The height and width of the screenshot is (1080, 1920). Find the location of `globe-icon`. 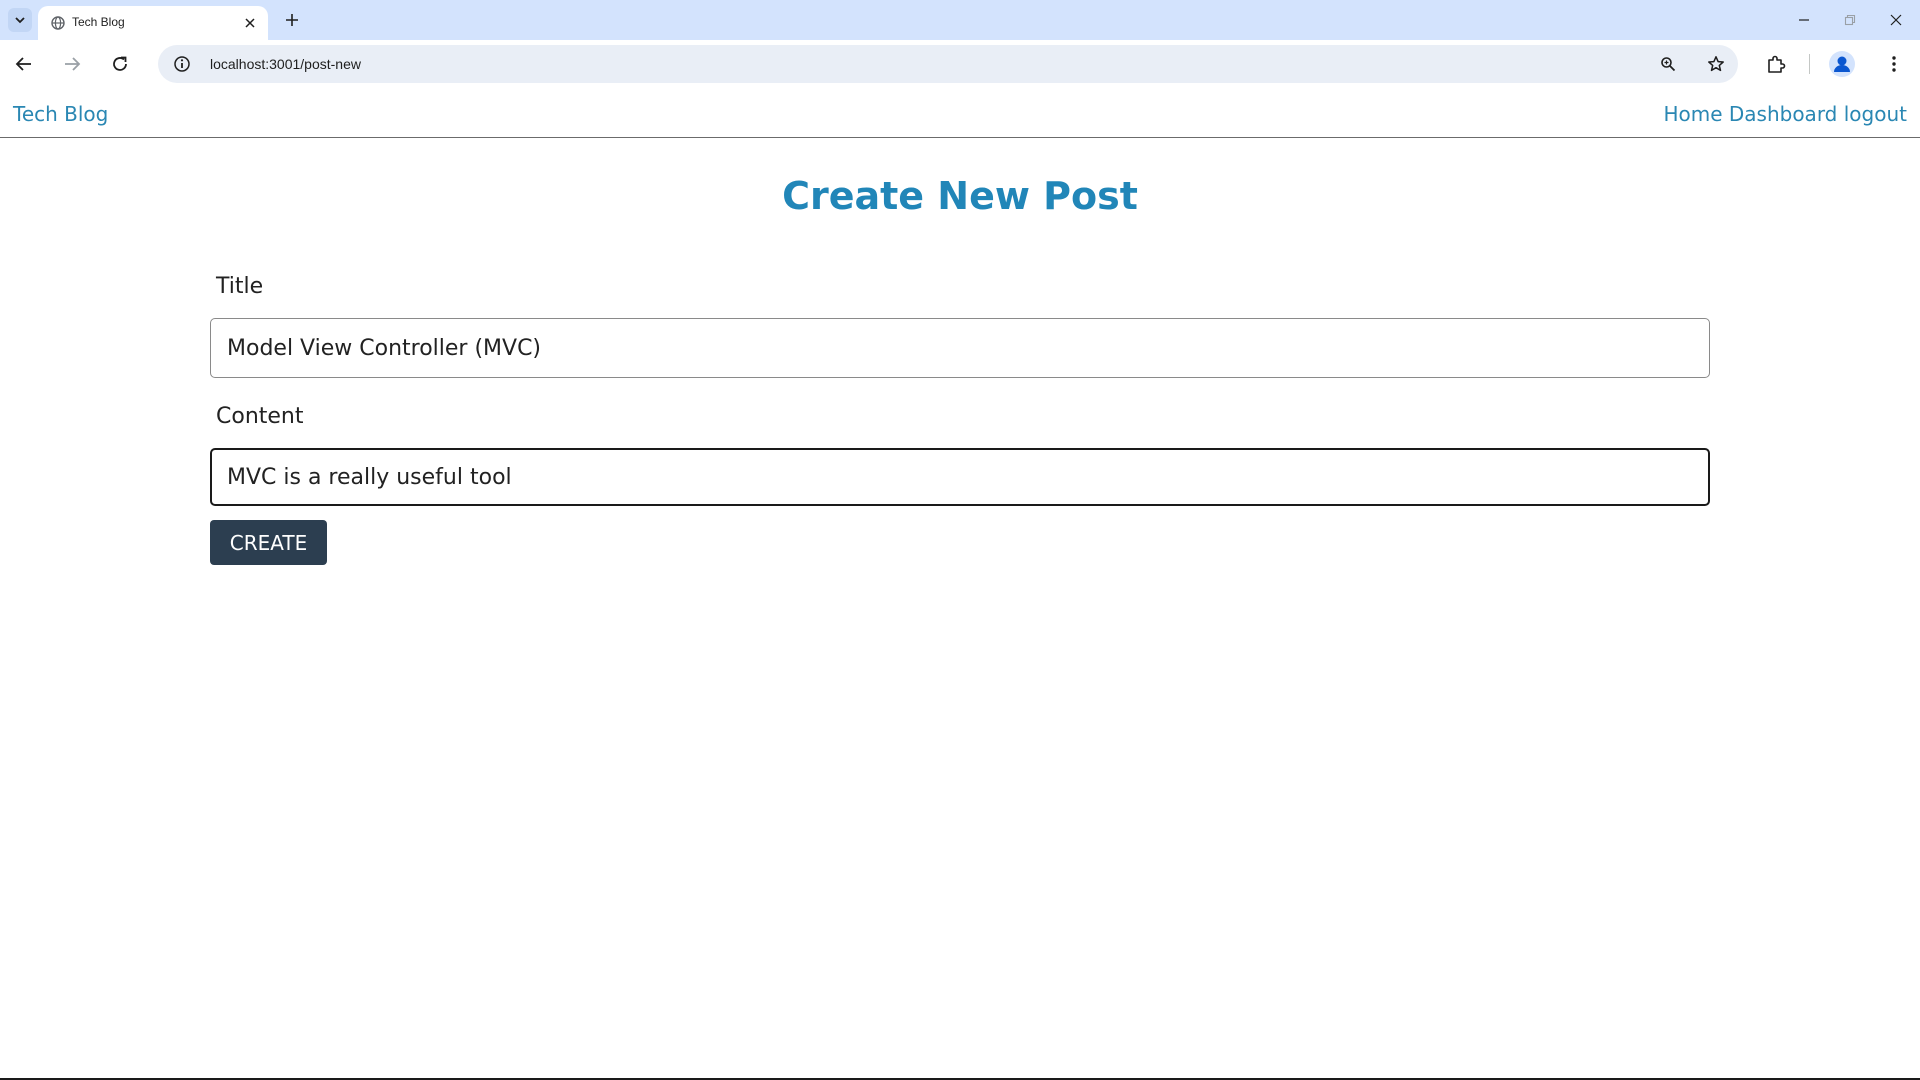

globe-icon is located at coordinates (58, 23).